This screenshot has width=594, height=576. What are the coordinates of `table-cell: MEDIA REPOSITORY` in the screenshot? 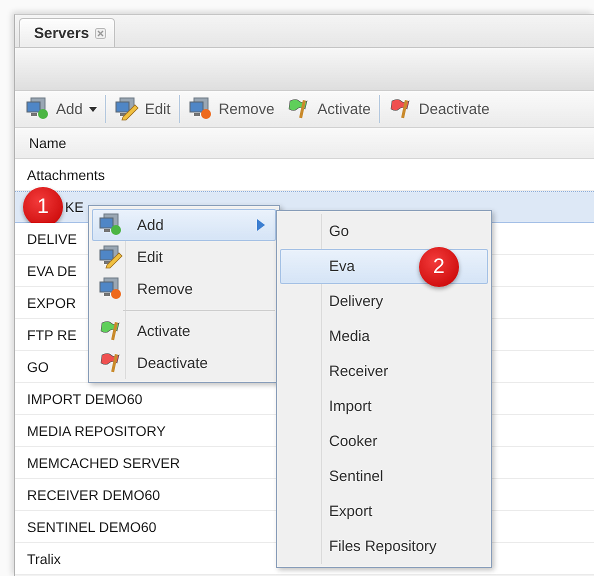 It's located at (96, 430).